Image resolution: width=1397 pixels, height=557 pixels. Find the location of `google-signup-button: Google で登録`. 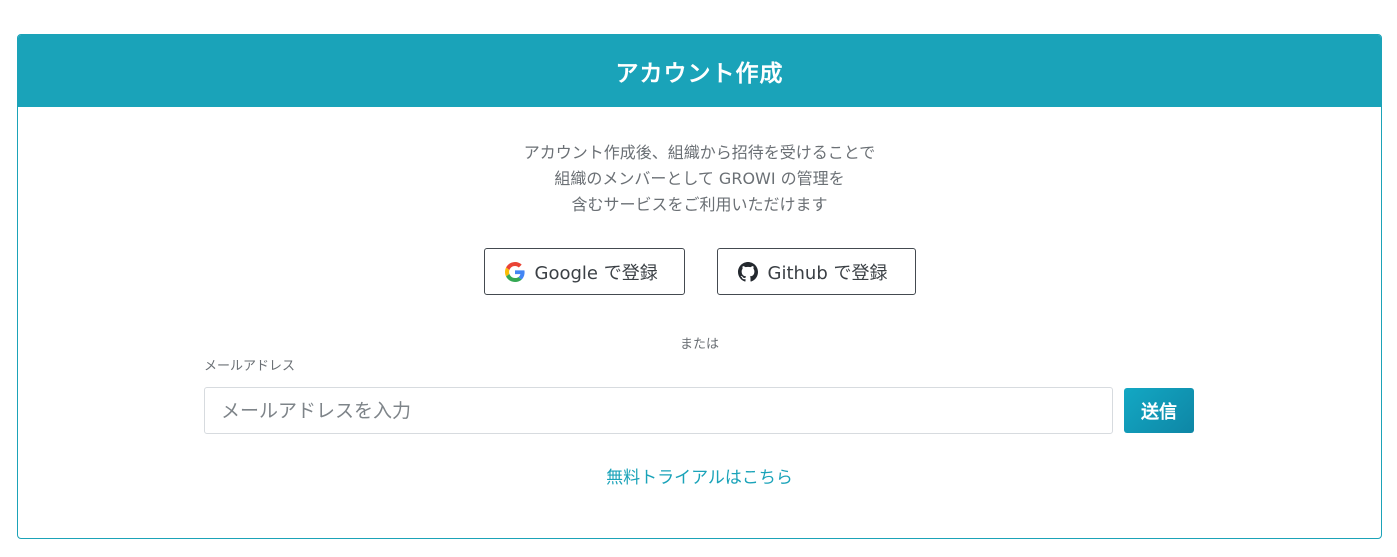

google-signup-button: Google で登録 is located at coordinates (584, 271).